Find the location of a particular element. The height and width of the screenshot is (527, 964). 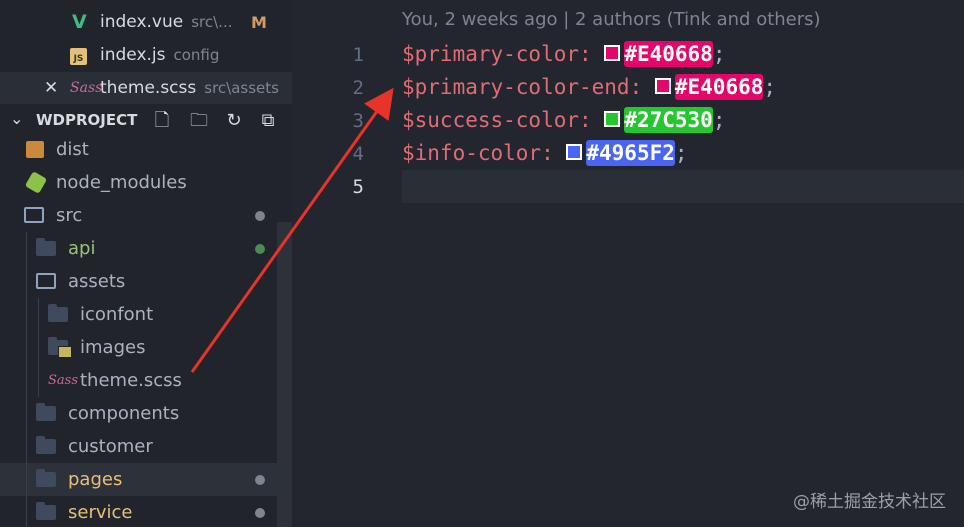

tree-item-assets: assets is located at coordinates (138, 281).